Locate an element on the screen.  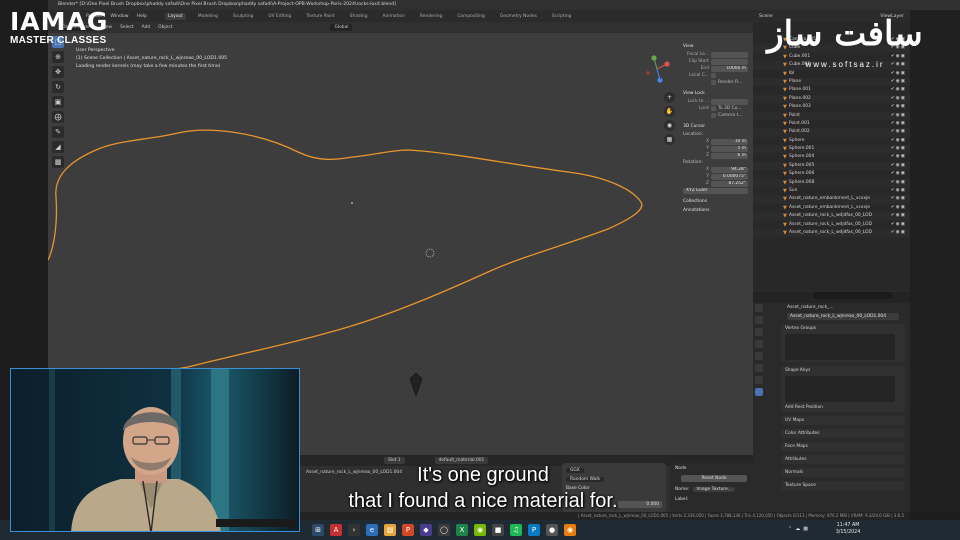
loc-x-field: 10 m is located at coordinates (729, 141).